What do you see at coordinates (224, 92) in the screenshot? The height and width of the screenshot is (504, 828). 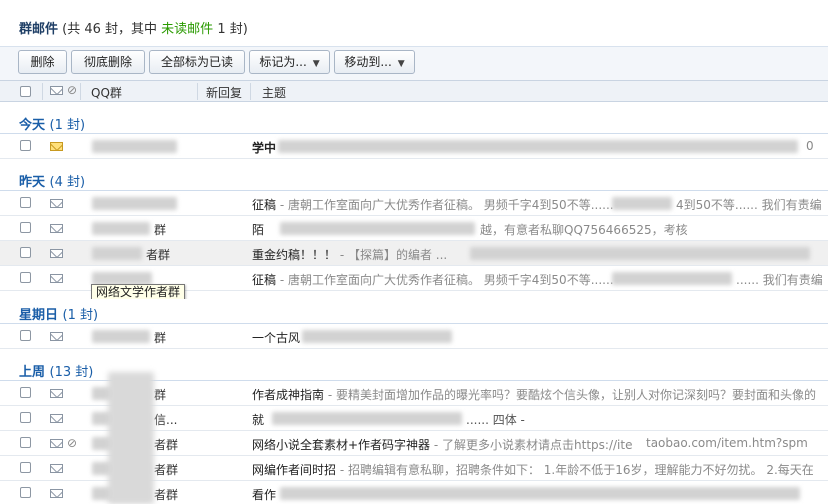 I see `column-new-reply: 新回复` at bounding box center [224, 92].